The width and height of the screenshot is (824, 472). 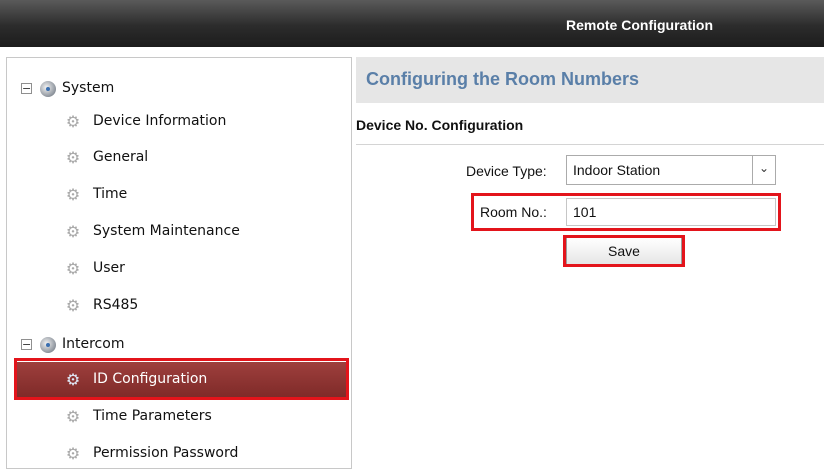 I want to click on tree-group-intercom: − Intercom, so click(x=179, y=344).